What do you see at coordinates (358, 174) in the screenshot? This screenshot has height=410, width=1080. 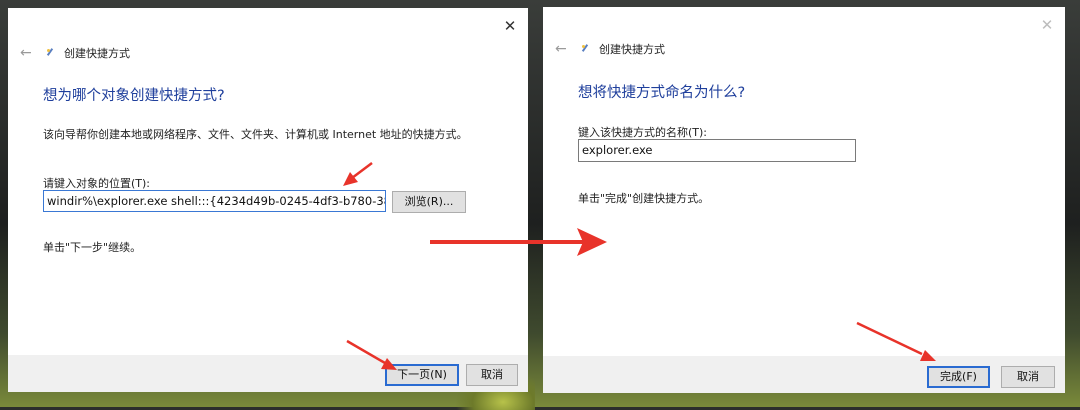 I see `arrow-to-location-input` at bounding box center [358, 174].